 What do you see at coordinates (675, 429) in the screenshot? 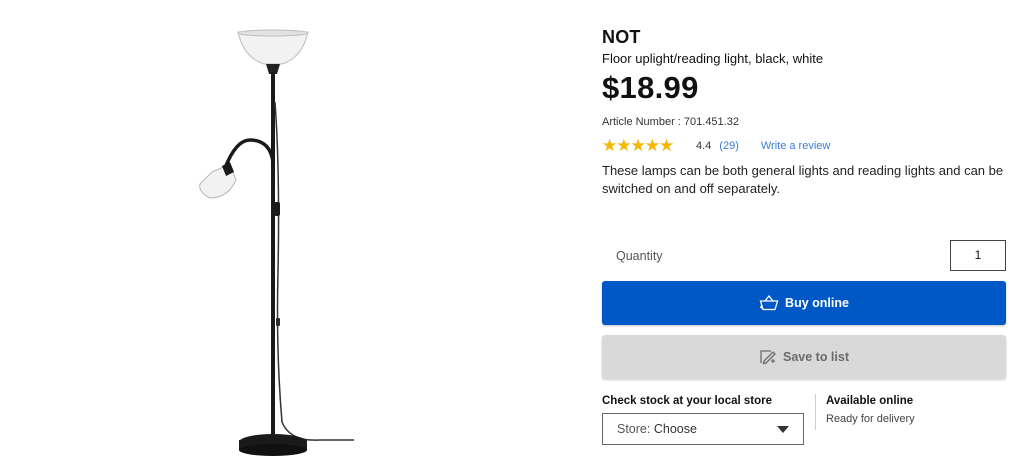
I see `store-select-value: Choose` at bounding box center [675, 429].